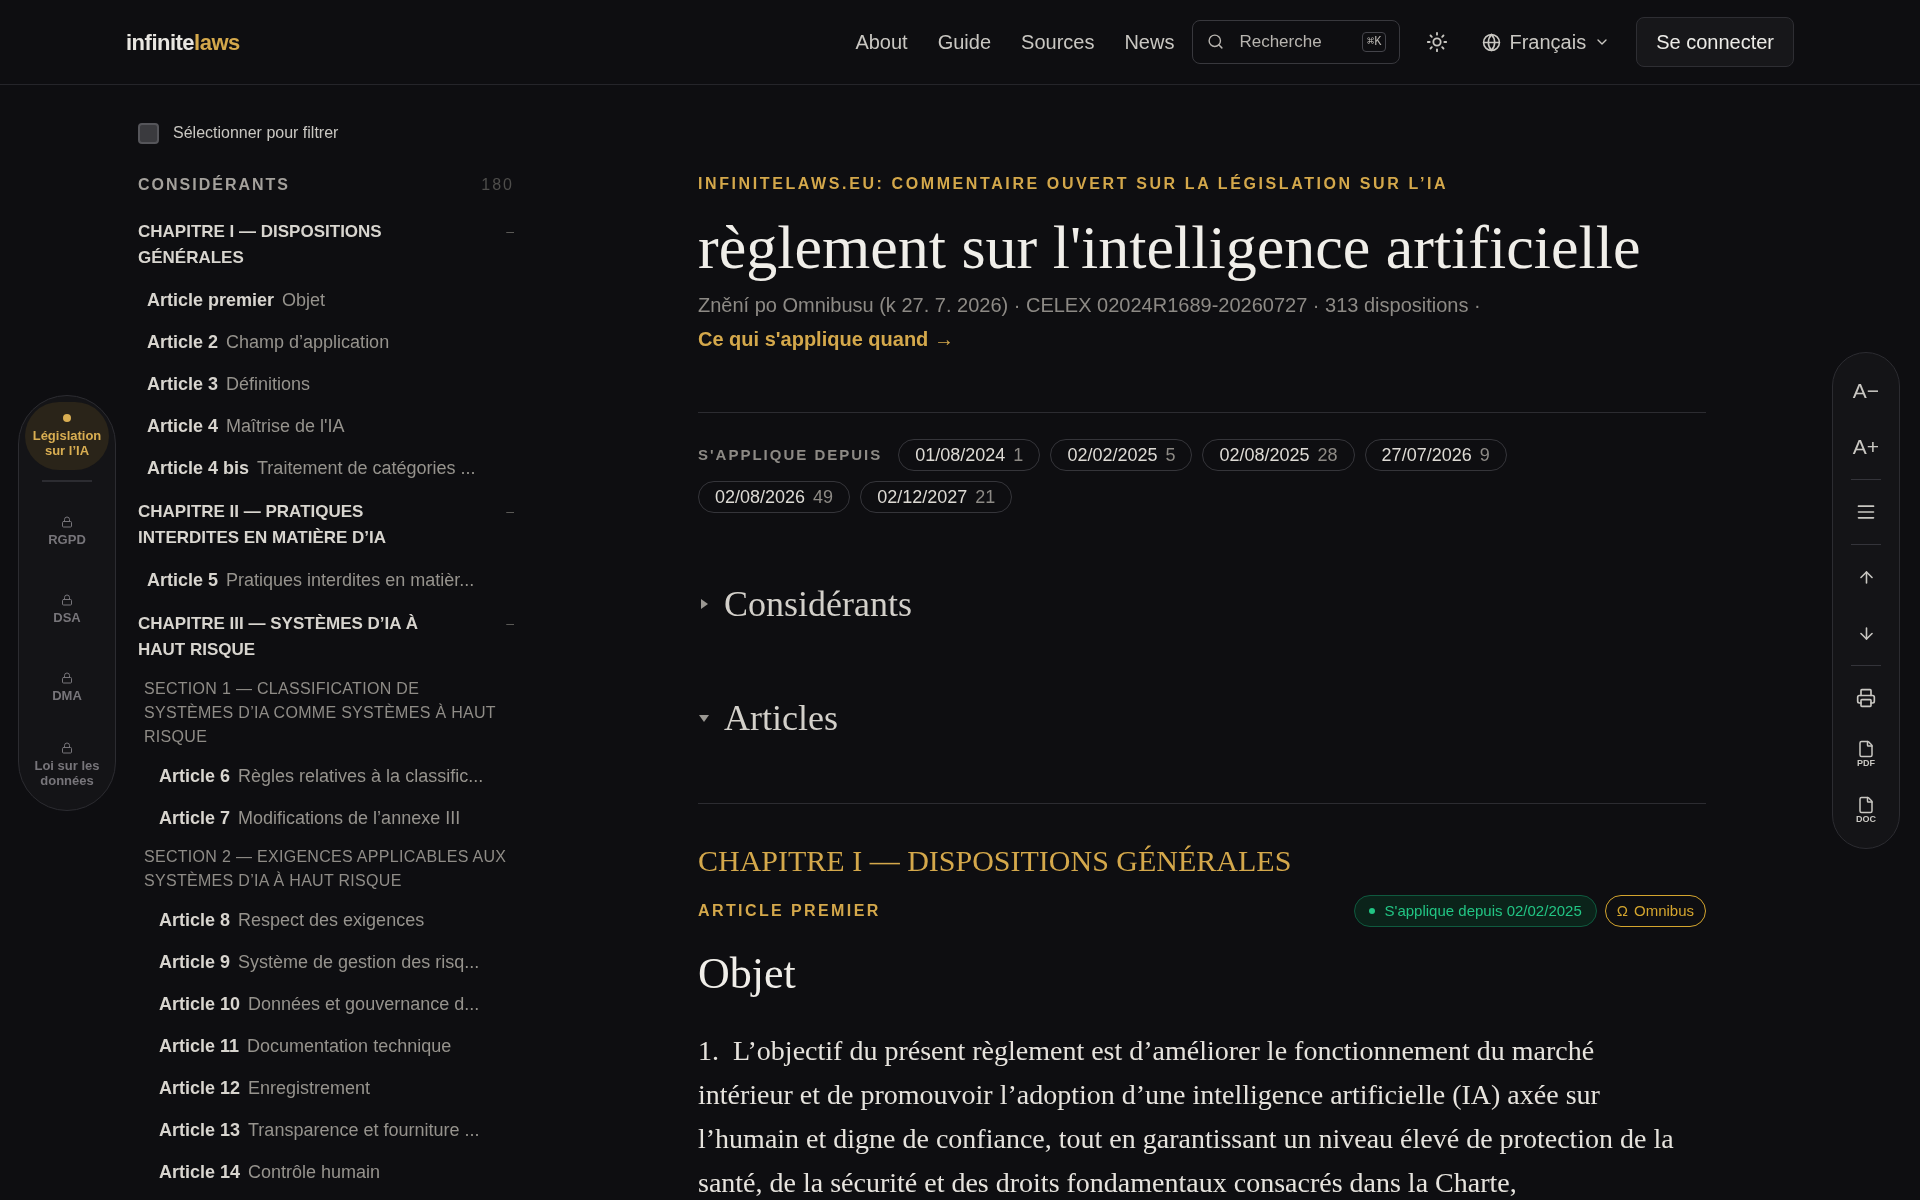 Image resolution: width=1920 pixels, height=1200 pixels. I want to click on download-button: PDF, so click(1866, 754).